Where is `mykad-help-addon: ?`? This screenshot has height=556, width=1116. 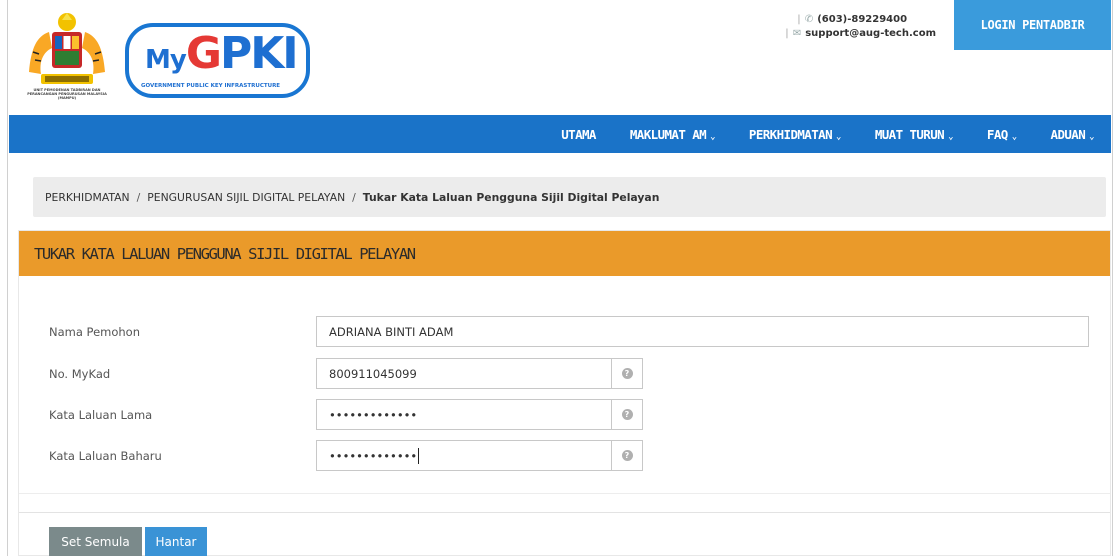 mykad-help-addon: ? is located at coordinates (627, 373).